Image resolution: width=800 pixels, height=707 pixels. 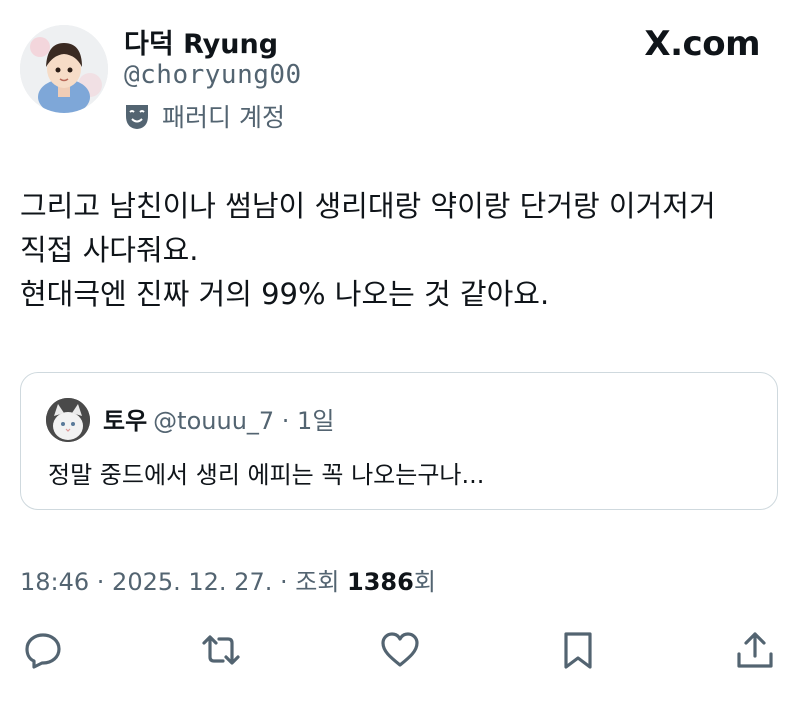 I want to click on retweet-button, so click(x=221, y=650).